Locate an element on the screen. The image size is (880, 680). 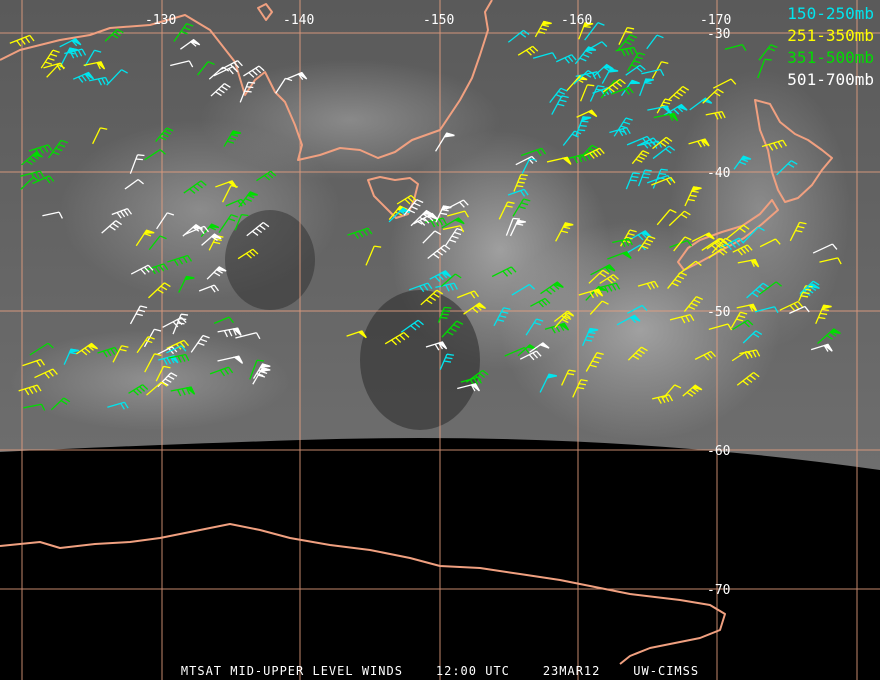
caption-date: 23MAR12 is located at coordinates (571, 671).